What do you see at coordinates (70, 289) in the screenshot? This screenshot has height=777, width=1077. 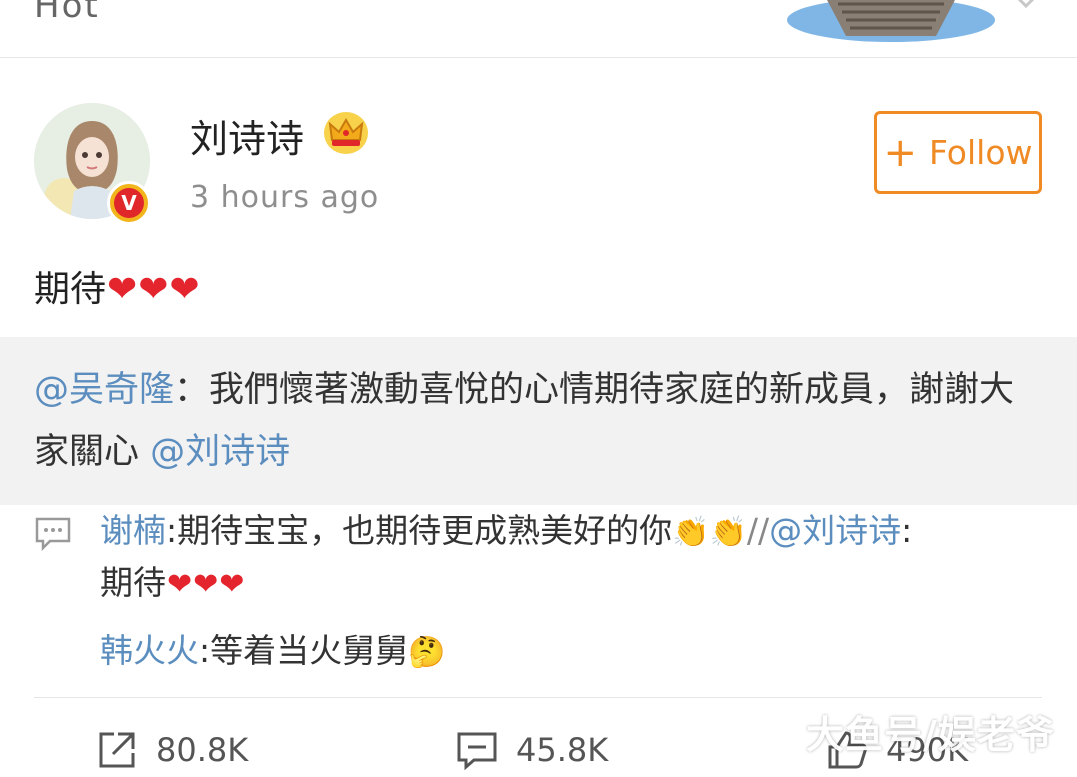 I see `post-text: 期待` at bounding box center [70, 289].